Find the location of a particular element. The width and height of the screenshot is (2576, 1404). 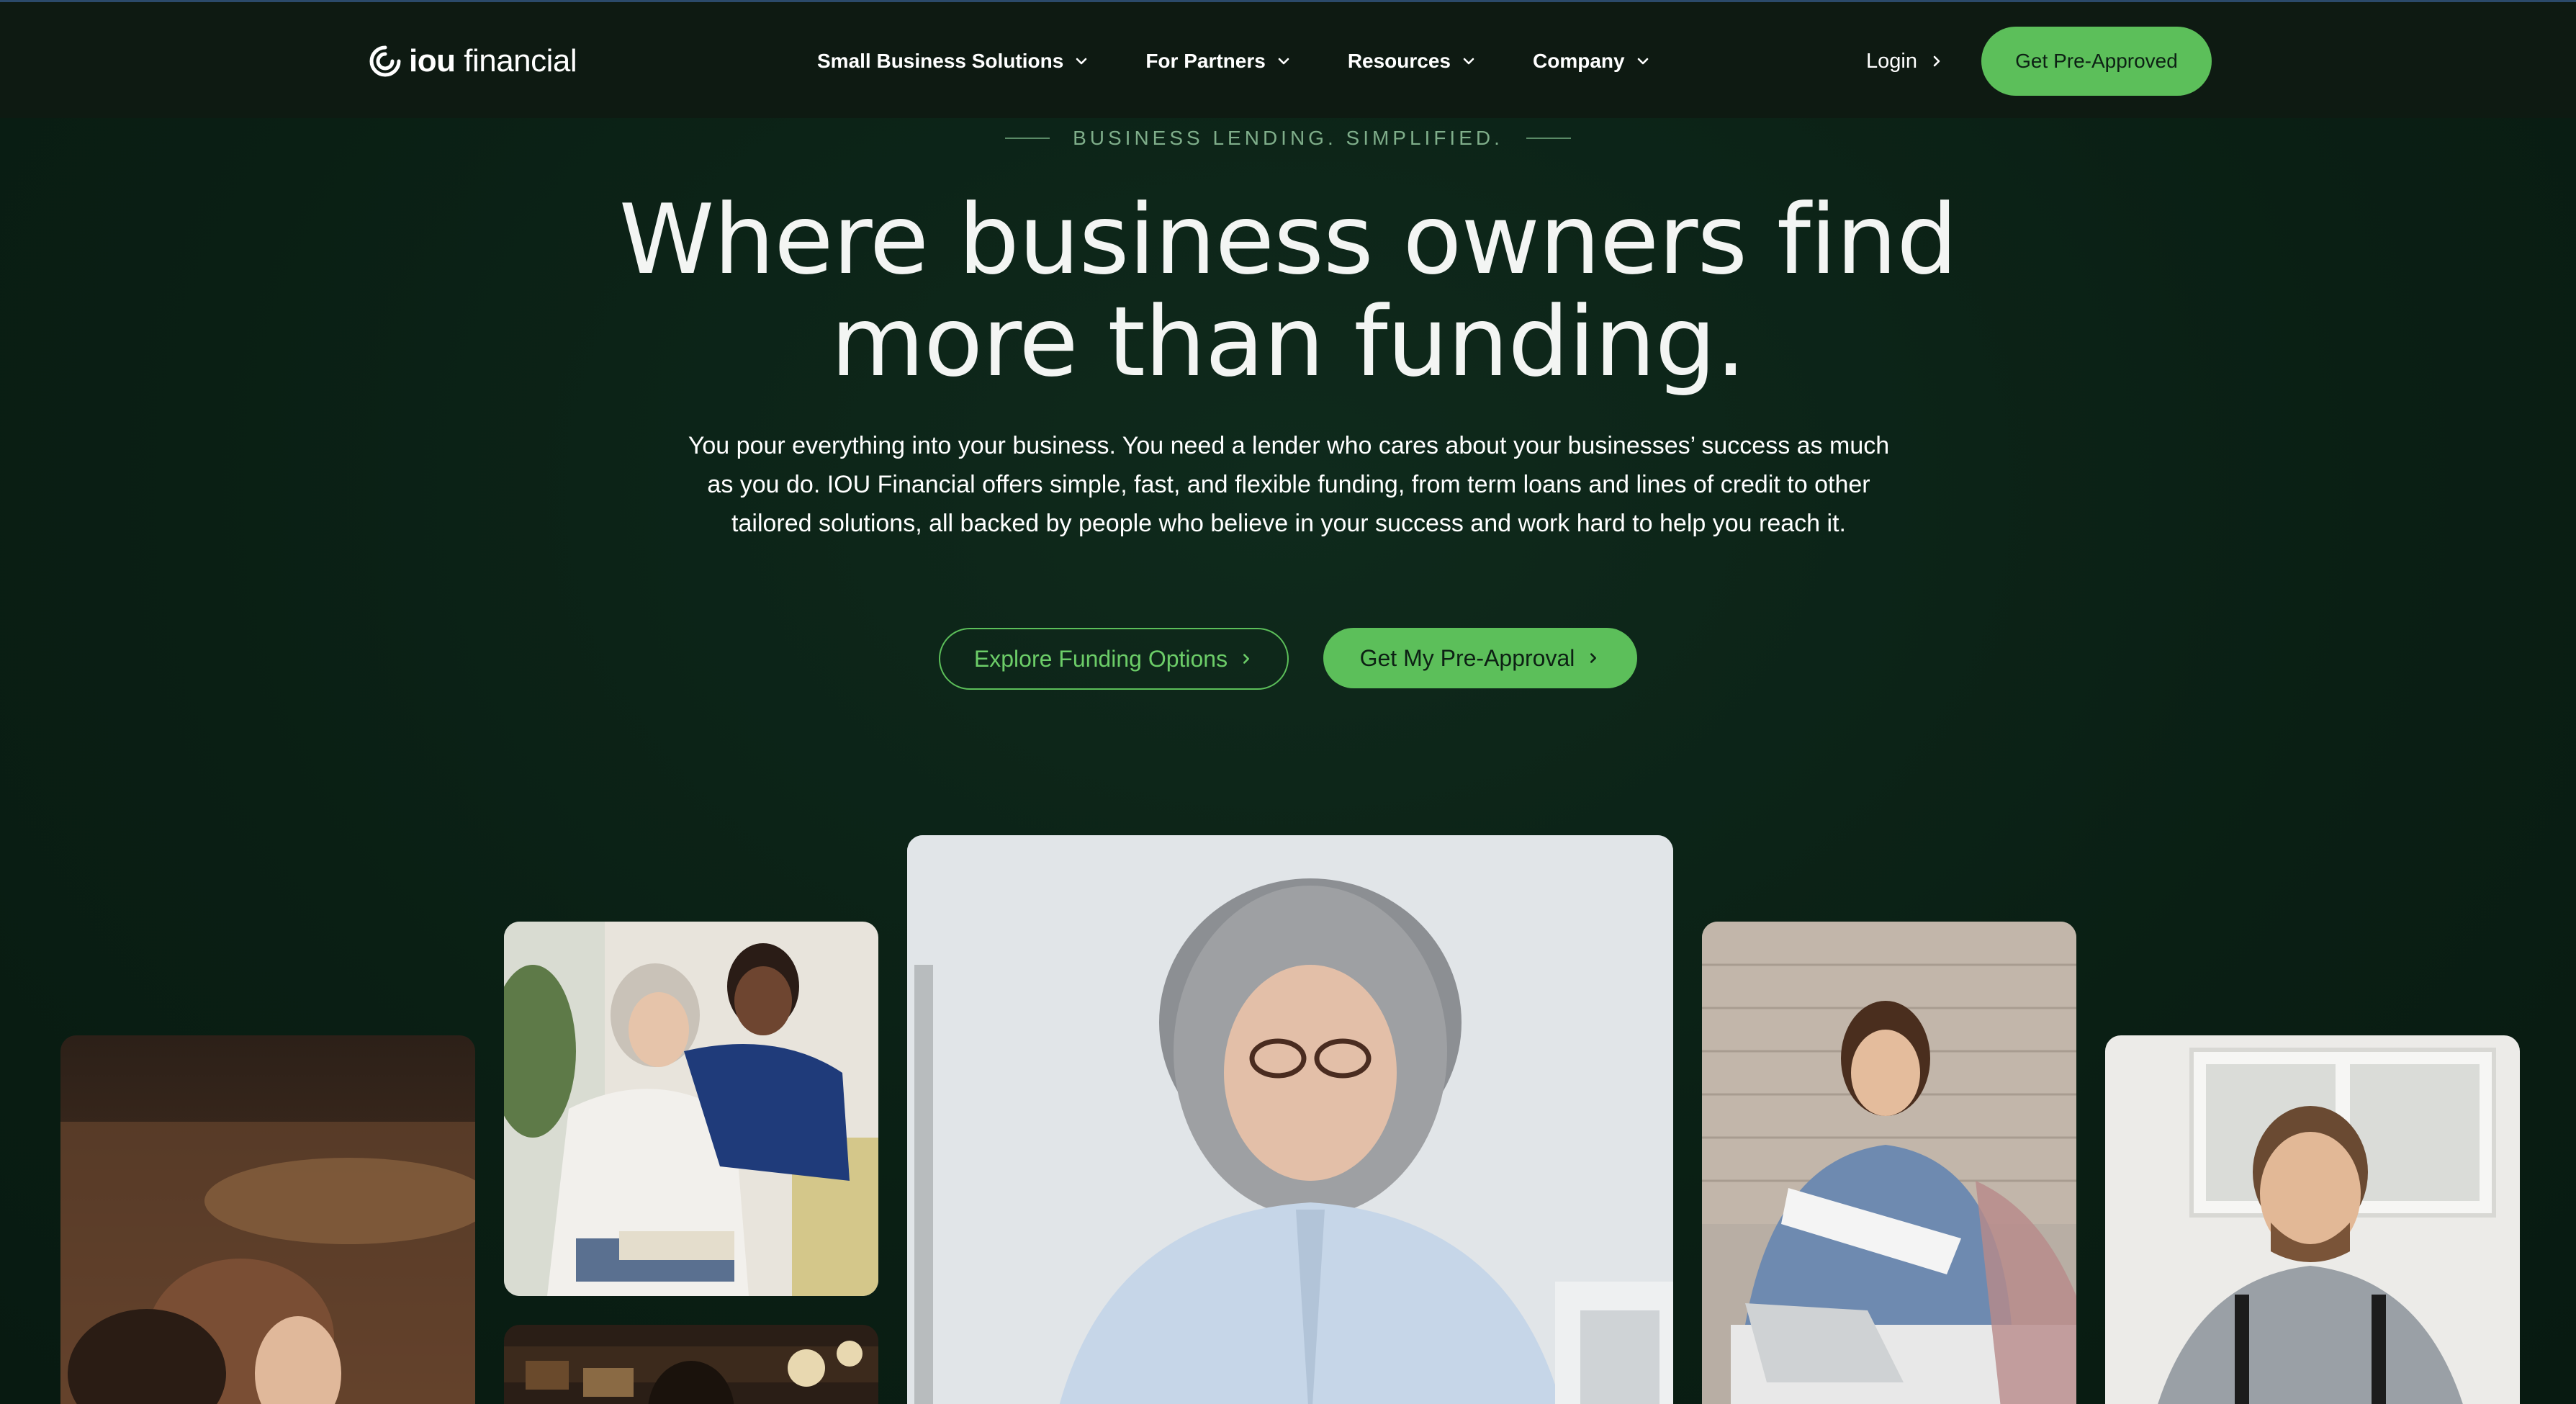

photo-woman-handshake is located at coordinates (1889, 1163).